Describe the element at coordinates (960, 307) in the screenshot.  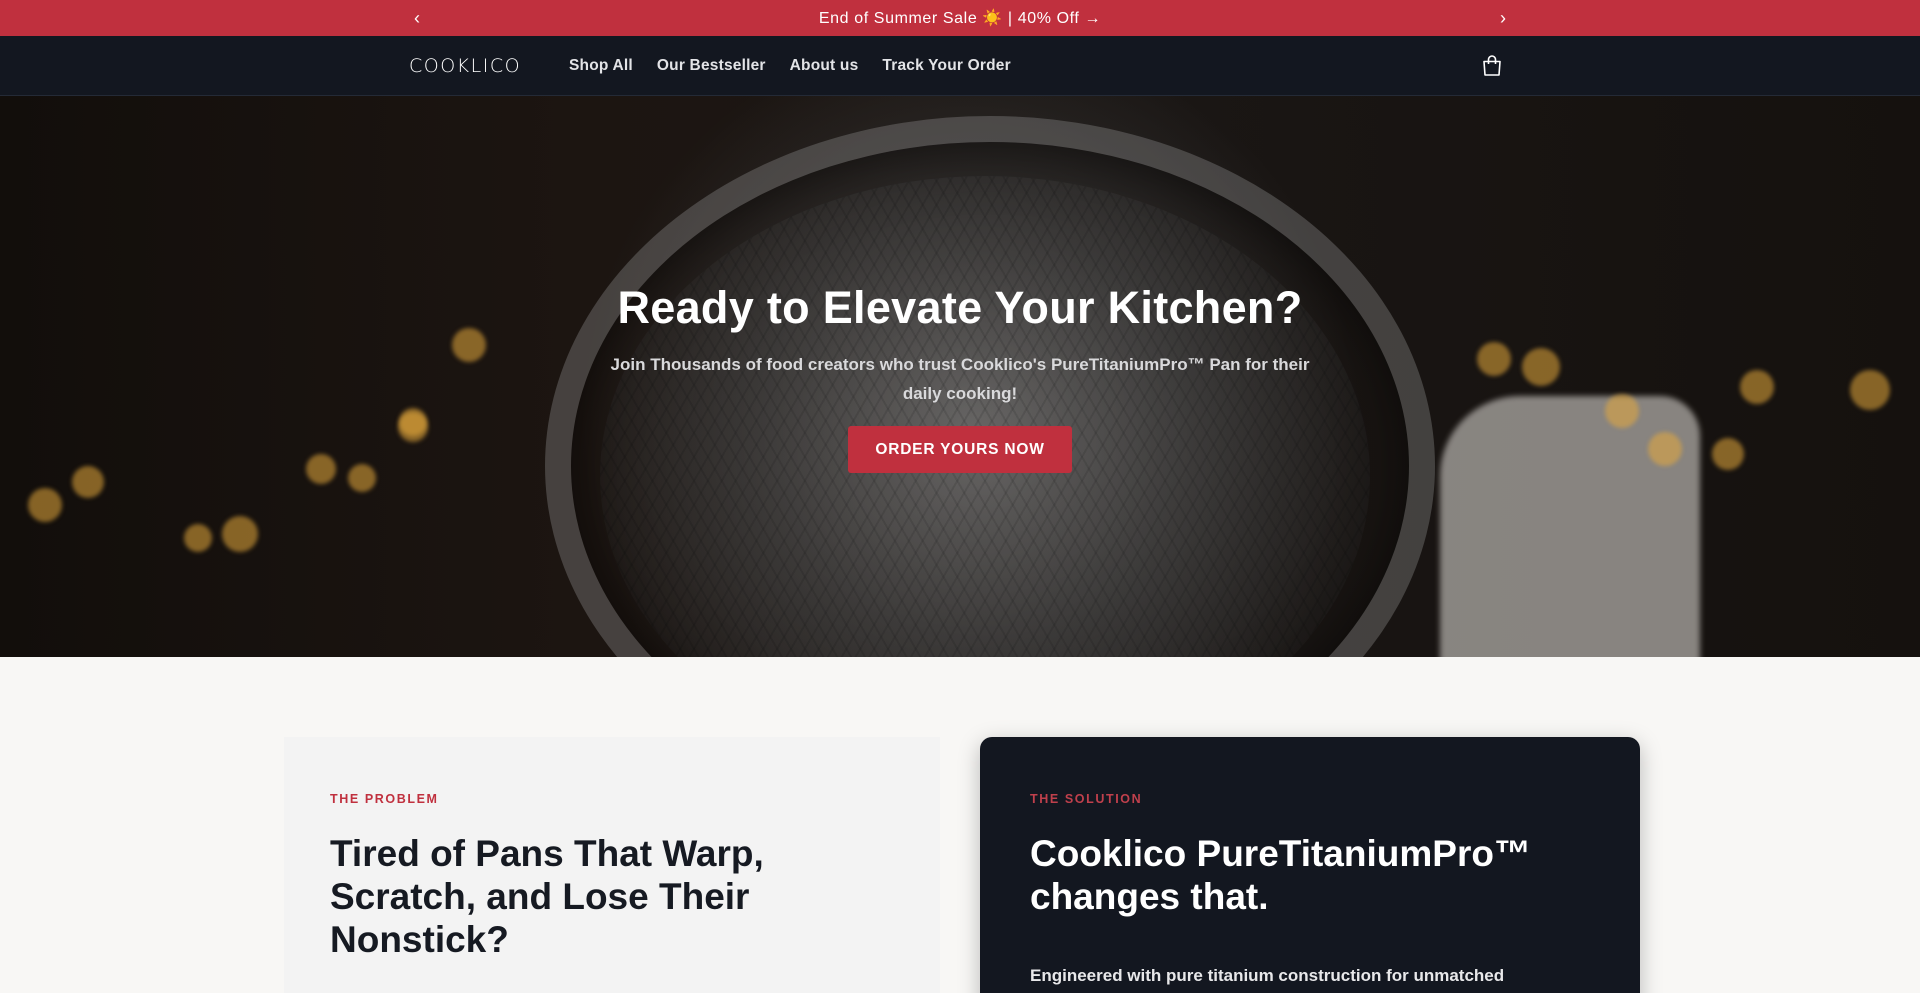
I see `hero-title: Ready to Elevate Your Kitchen?` at that location.